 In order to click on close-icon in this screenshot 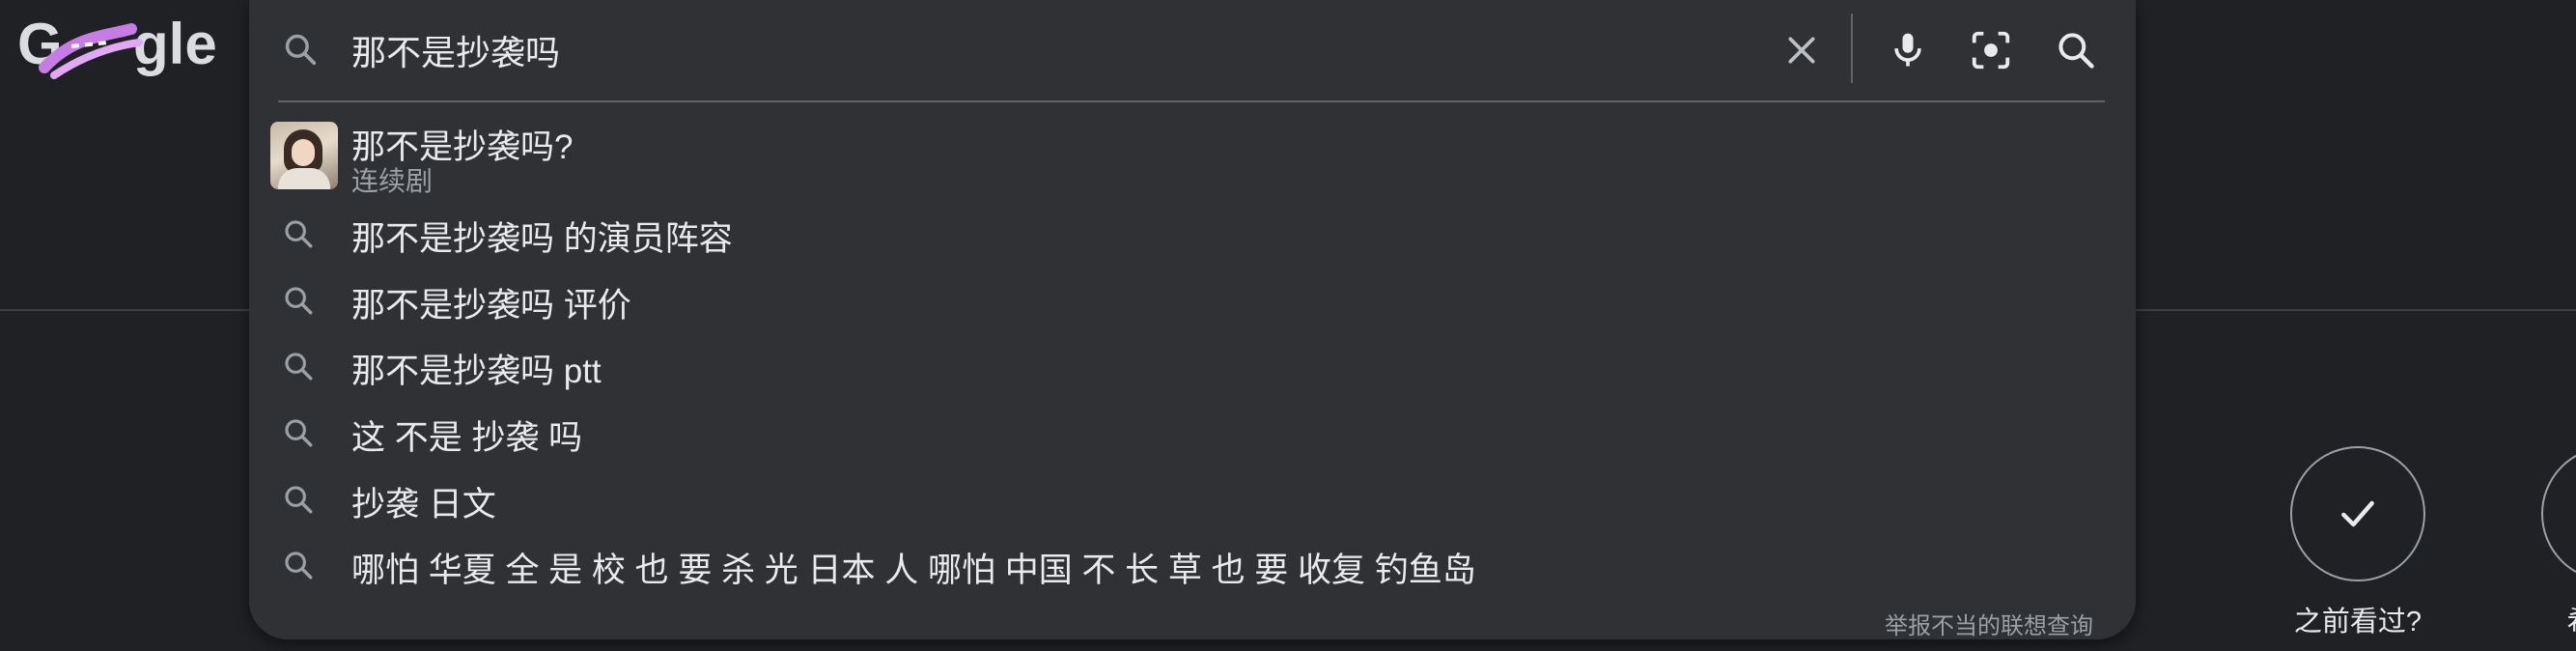, I will do `click(1802, 50)`.